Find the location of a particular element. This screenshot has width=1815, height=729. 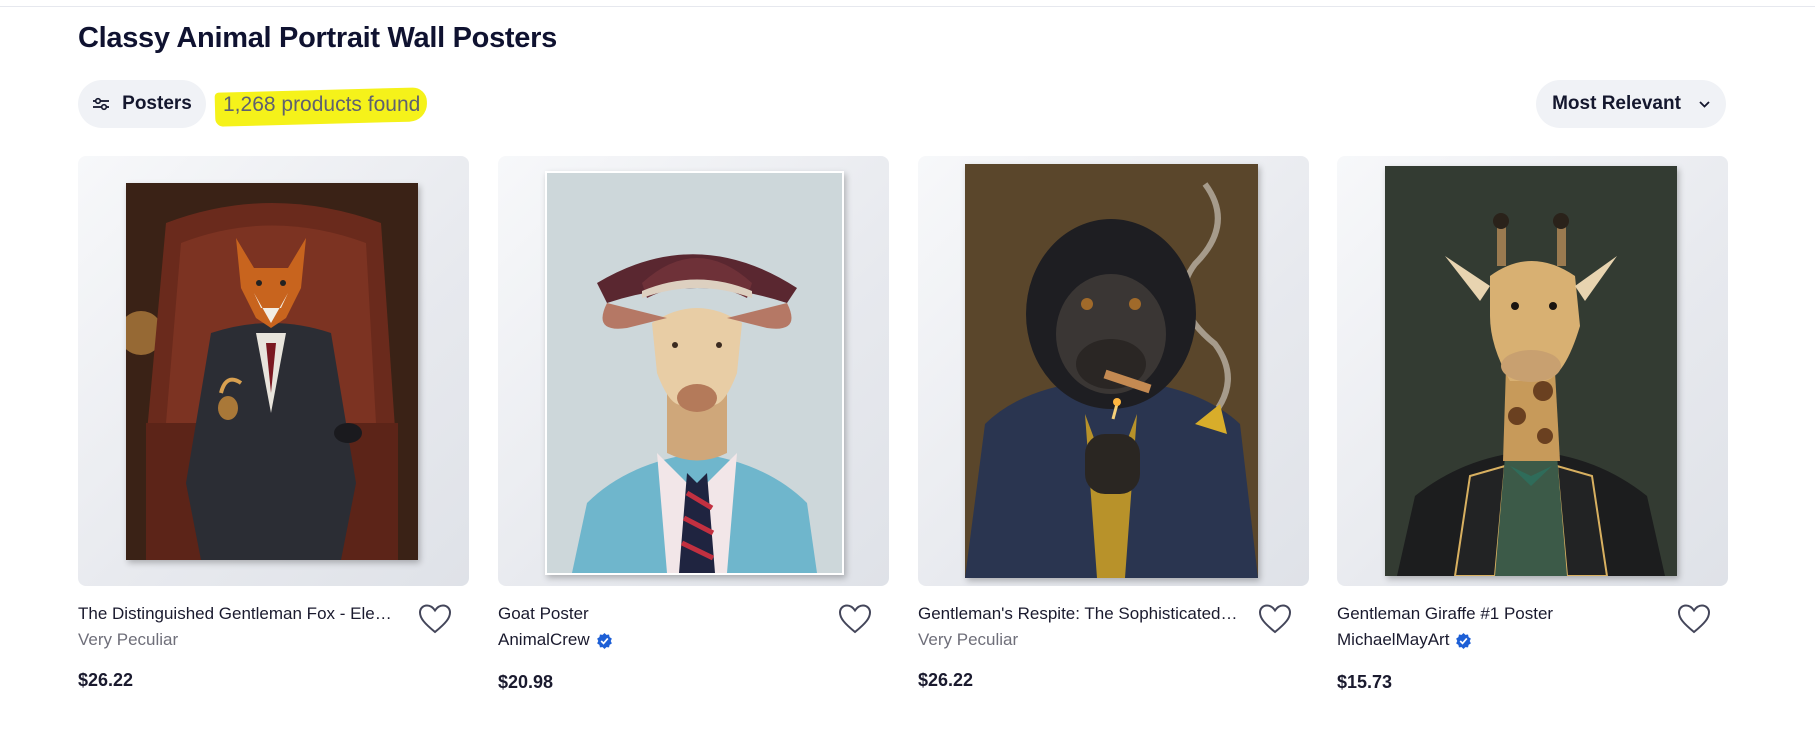

sort-label: Most Relevant is located at coordinates (1616, 103).